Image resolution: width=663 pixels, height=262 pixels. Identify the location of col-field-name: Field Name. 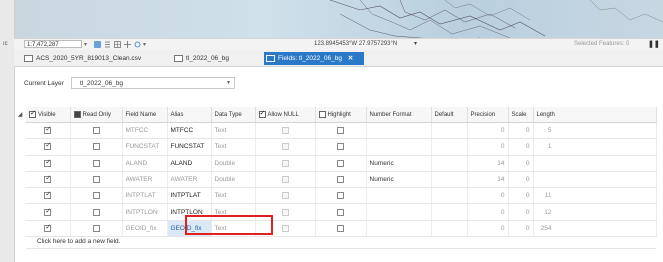
(145, 115).